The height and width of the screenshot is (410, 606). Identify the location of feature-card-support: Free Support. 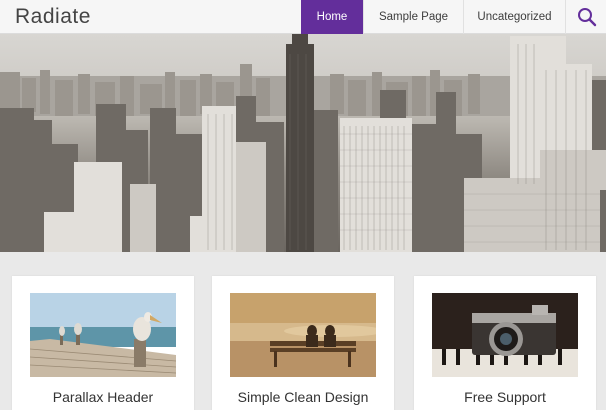
(505, 343).